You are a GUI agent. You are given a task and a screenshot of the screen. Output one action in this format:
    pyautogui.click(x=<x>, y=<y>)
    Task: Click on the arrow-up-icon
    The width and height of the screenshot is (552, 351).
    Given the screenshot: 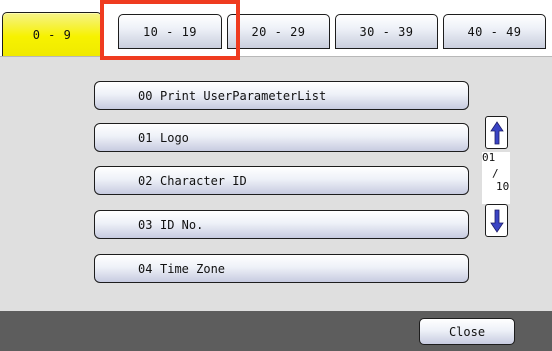 What is the action you would take?
    pyautogui.click(x=496, y=132)
    